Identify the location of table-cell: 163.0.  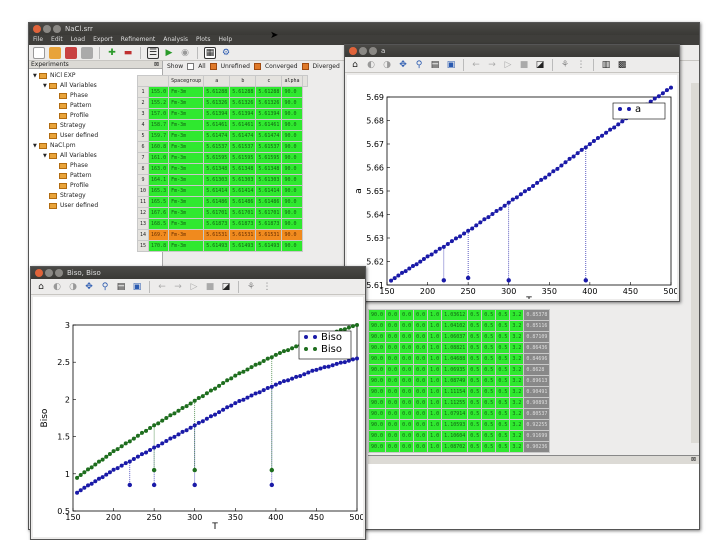
(159, 169).